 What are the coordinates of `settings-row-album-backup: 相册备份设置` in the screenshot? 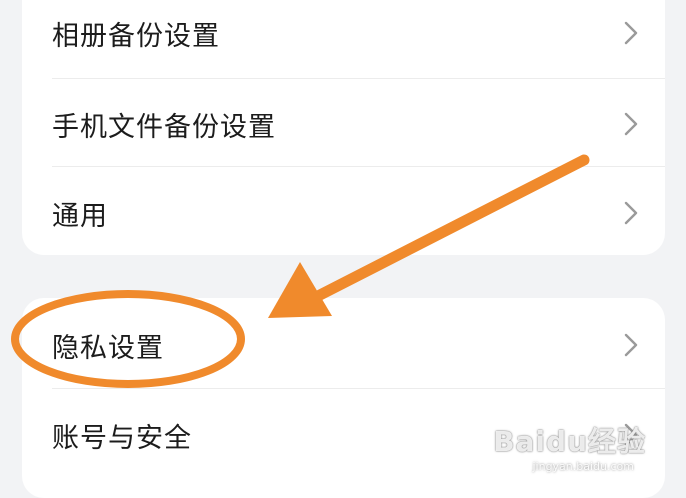 It's located at (343, 39).